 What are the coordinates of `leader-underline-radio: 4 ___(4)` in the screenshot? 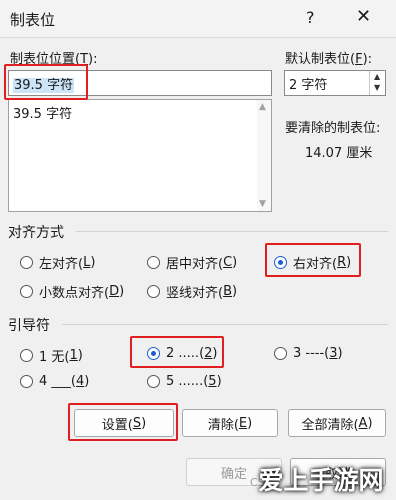 It's located at (54, 381).